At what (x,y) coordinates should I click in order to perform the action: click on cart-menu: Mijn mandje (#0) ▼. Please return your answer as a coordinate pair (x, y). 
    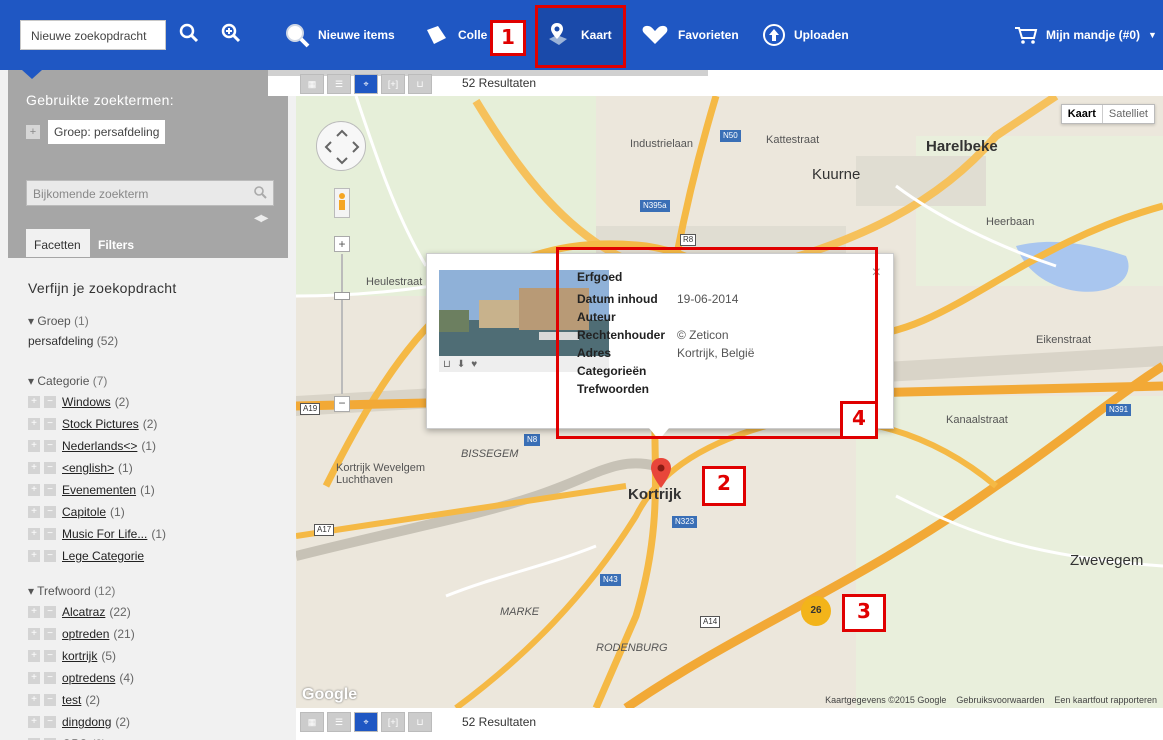
    Looking at the image, I should click on (1085, 35).